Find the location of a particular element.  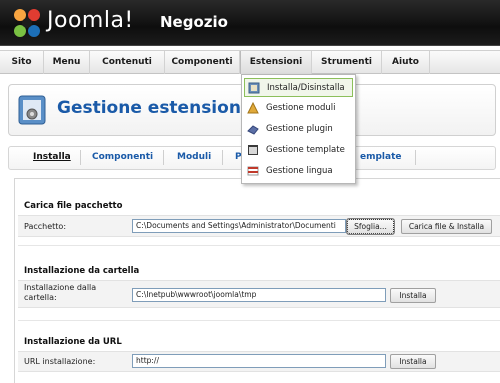

dropdown-item-label: Gestione plugin is located at coordinates (299, 129).